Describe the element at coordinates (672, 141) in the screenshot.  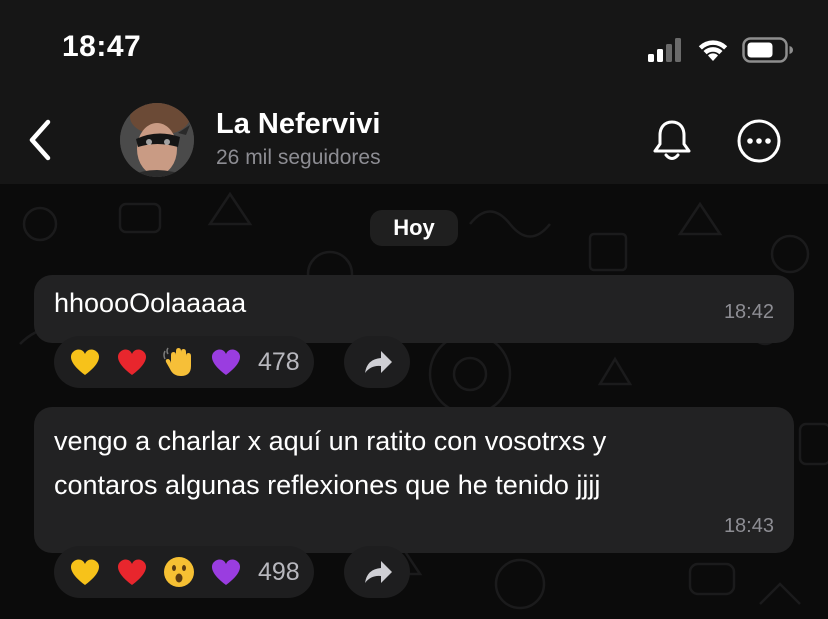
I see `bell-icon` at that location.